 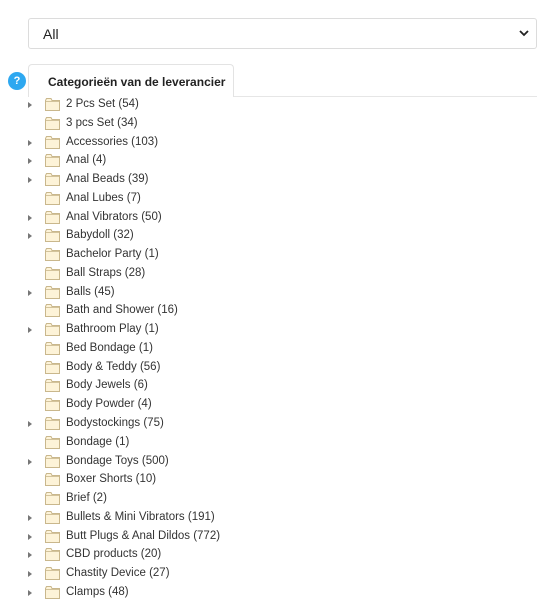 I want to click on help-icon: ?, so click(x=17, y=81).